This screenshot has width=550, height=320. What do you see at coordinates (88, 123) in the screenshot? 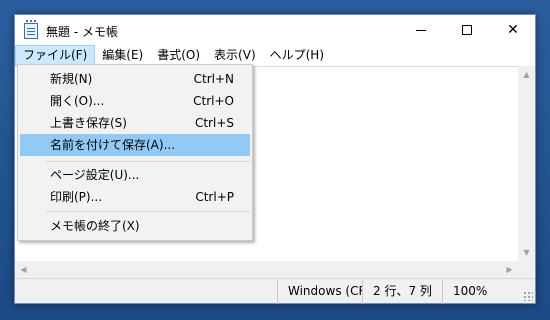
I see `menu-item-label: 上書き保存(S)` at bounding box center [88, 123].